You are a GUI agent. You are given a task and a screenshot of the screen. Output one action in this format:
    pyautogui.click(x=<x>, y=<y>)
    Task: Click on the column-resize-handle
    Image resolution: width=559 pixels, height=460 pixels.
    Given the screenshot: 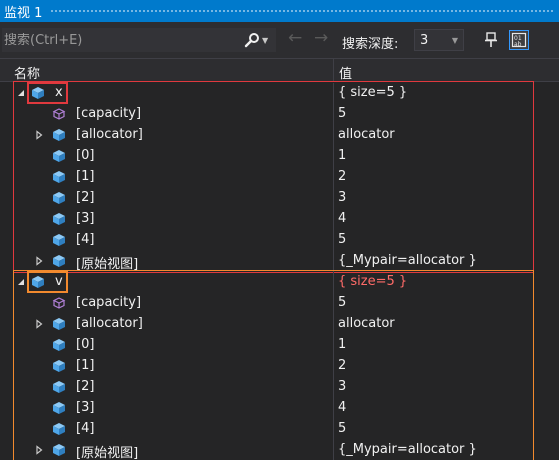 What is the action you would take?
    pyautogui.click(x=333, y=70)
    